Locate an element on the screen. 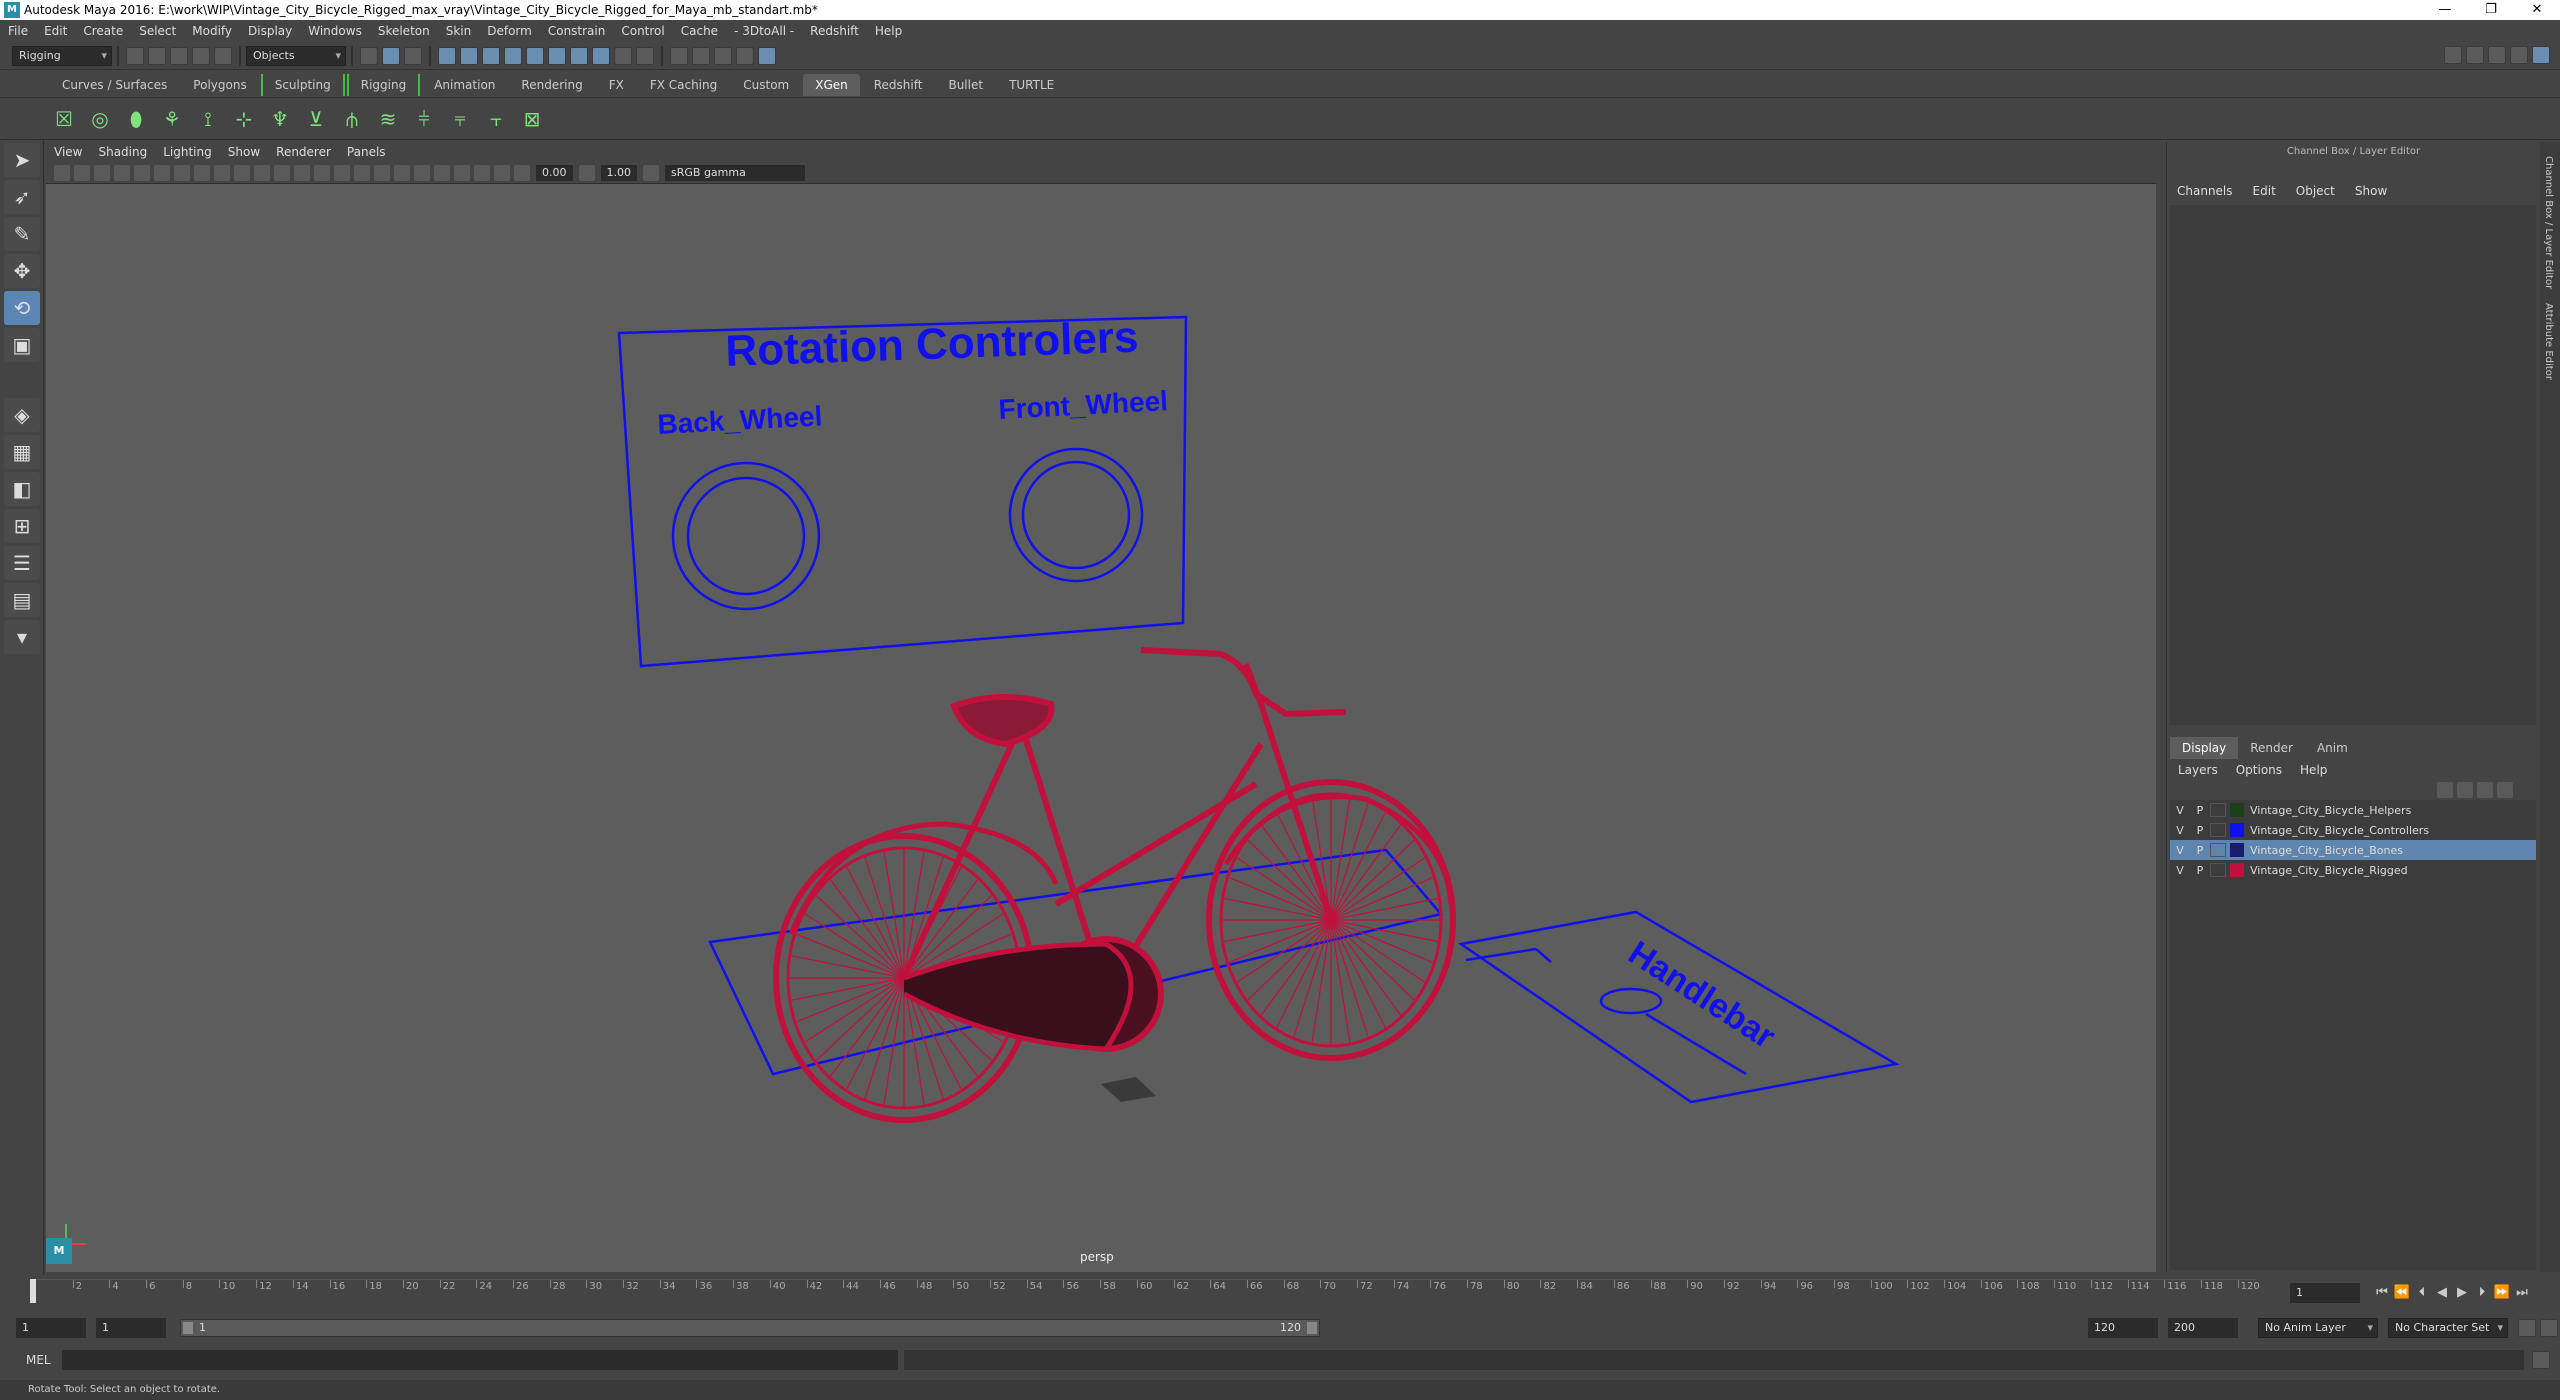 The height and width of the screenshot is (1400, 2560). current-frame-field: 1 is located at coordinates (2325, 1293).